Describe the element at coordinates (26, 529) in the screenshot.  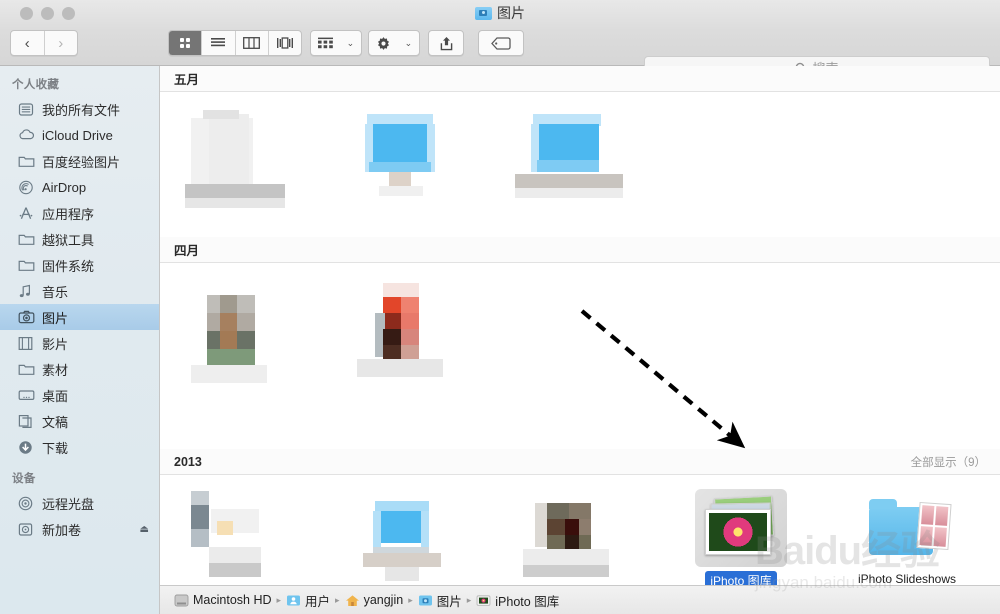
I see `hard-disk-icon` at that location.